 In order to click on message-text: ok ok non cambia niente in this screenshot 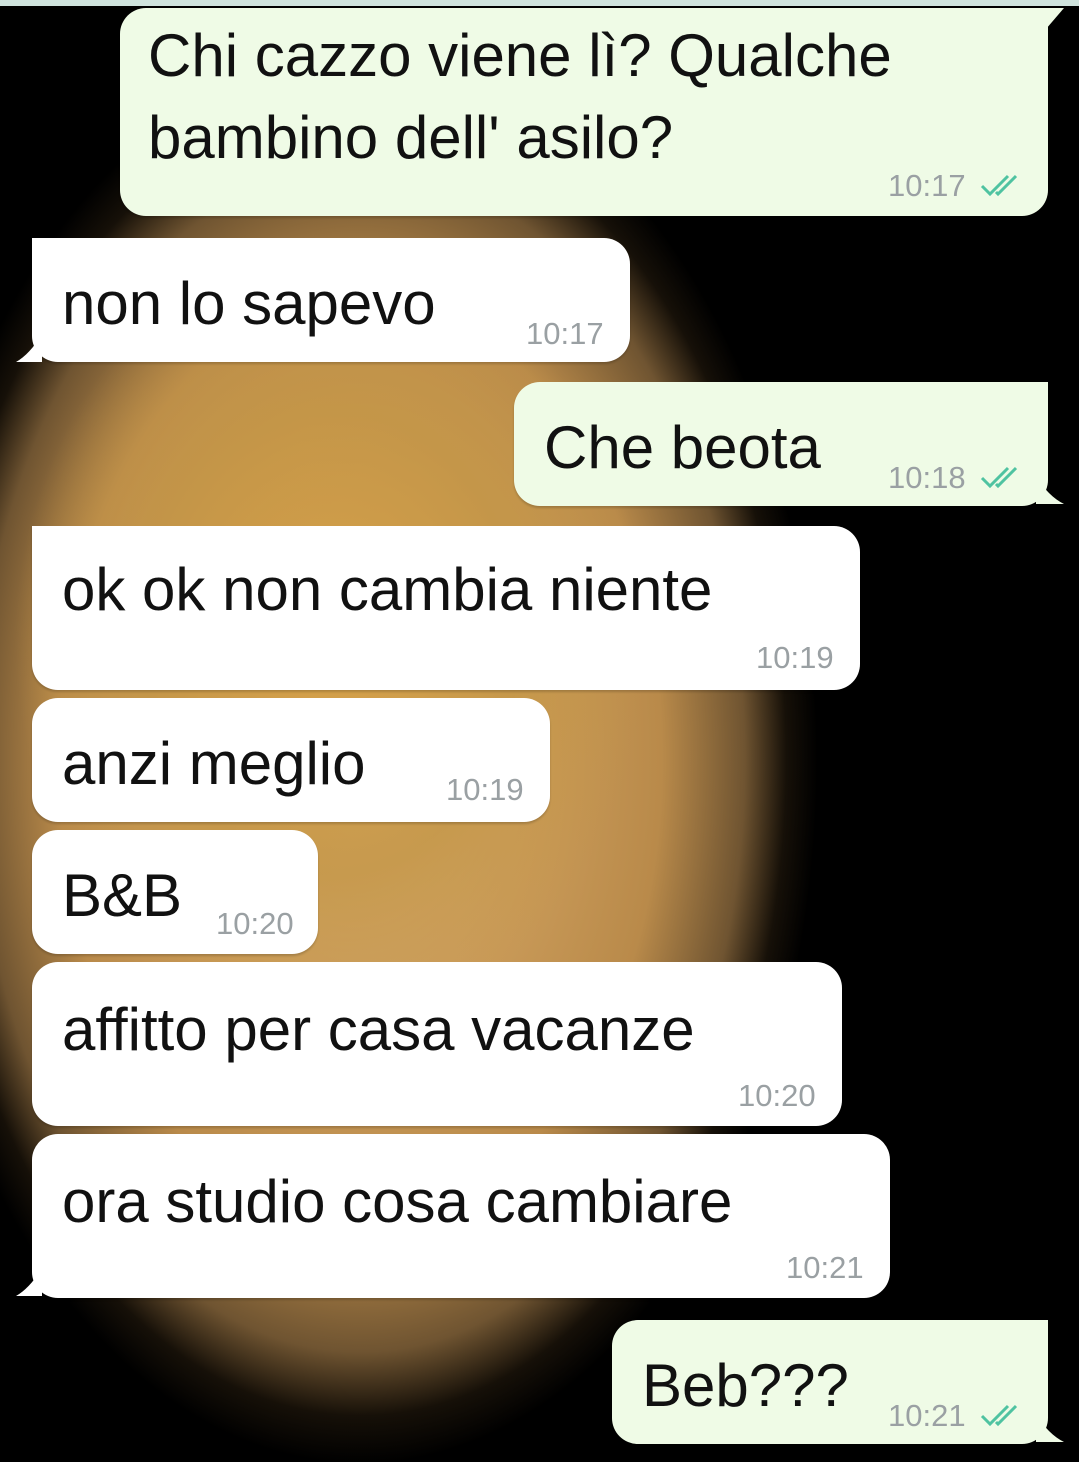, I will do `click(387, 589)`.